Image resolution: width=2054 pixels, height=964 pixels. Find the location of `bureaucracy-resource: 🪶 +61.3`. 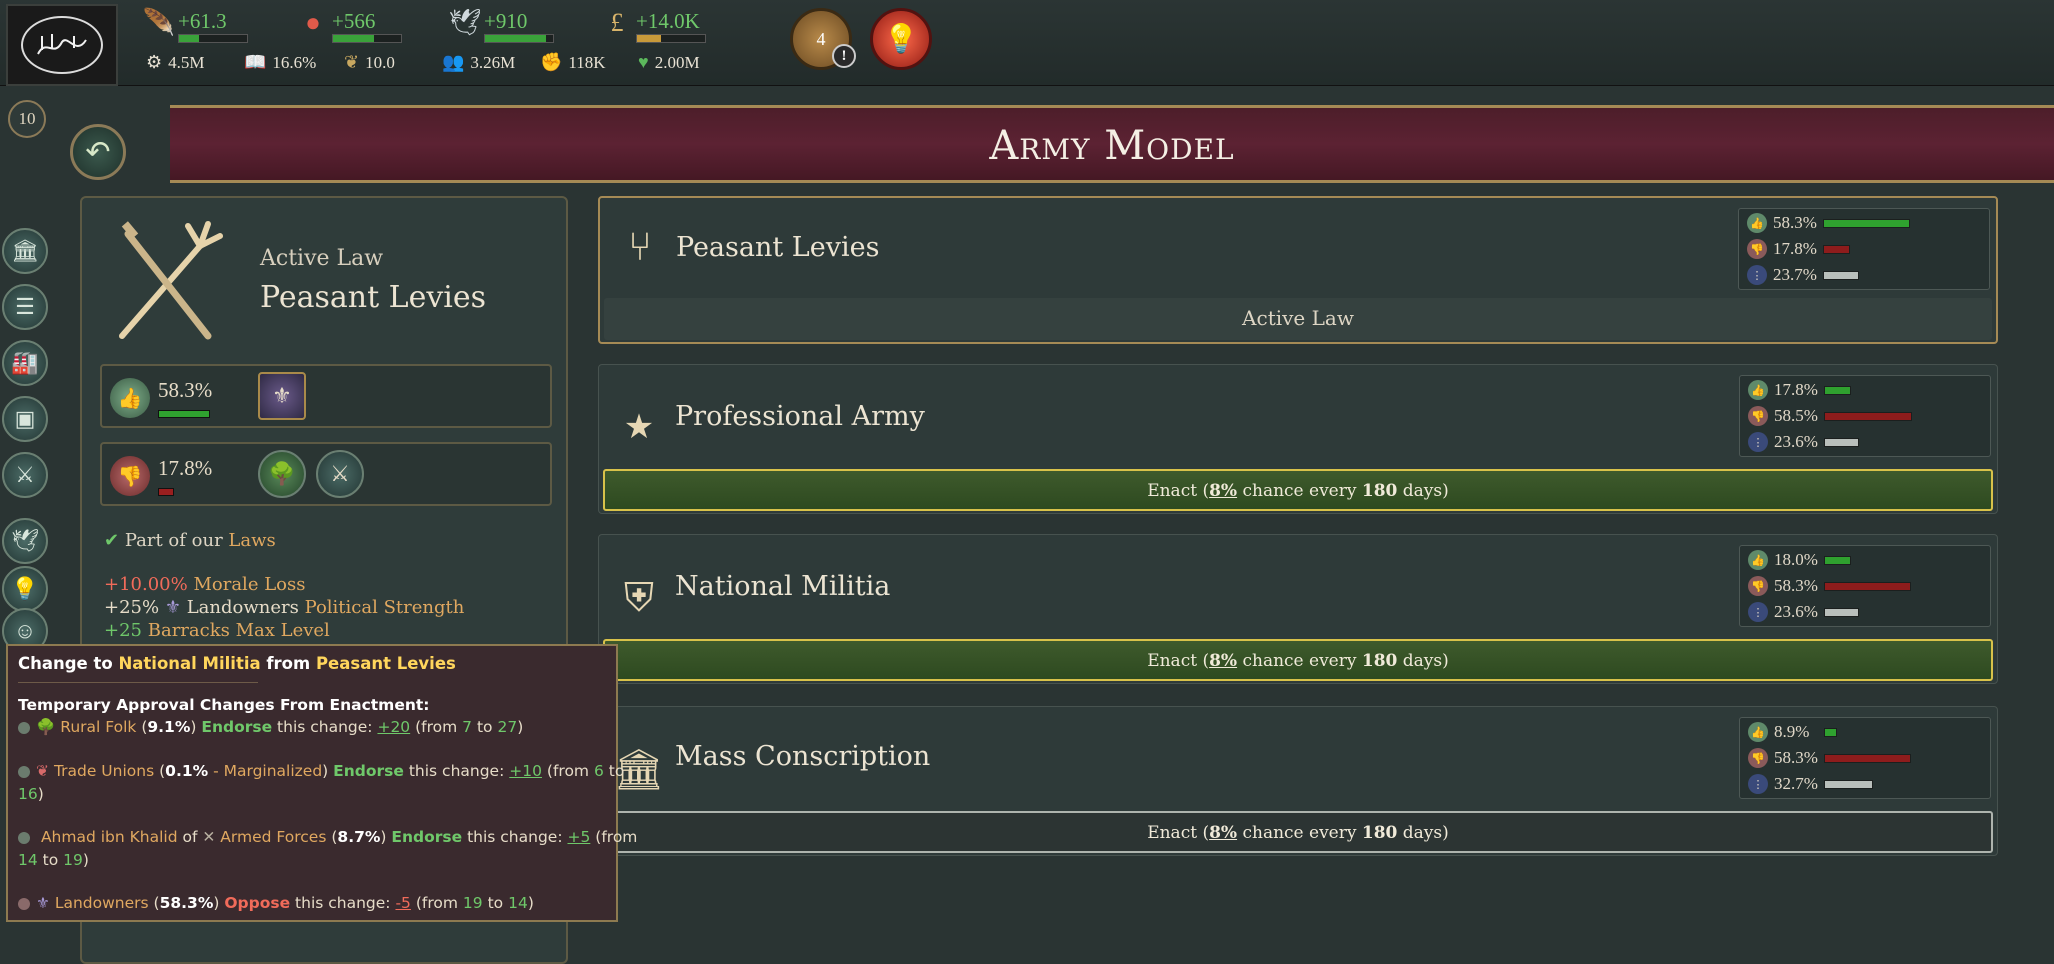

bureaucracy-resource: 🪶 +61.3 is located at coordinates (195, 24).